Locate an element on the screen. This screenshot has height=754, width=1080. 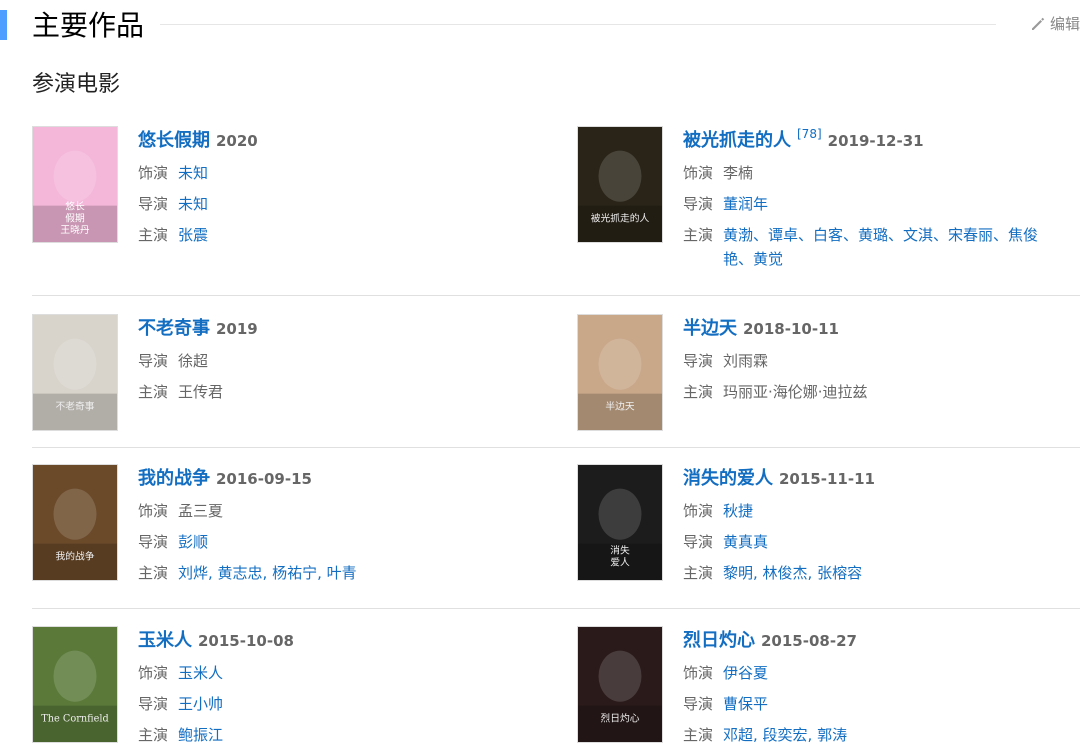
movie-title-link: 悠长假期 is located at coordinates (174, 139).